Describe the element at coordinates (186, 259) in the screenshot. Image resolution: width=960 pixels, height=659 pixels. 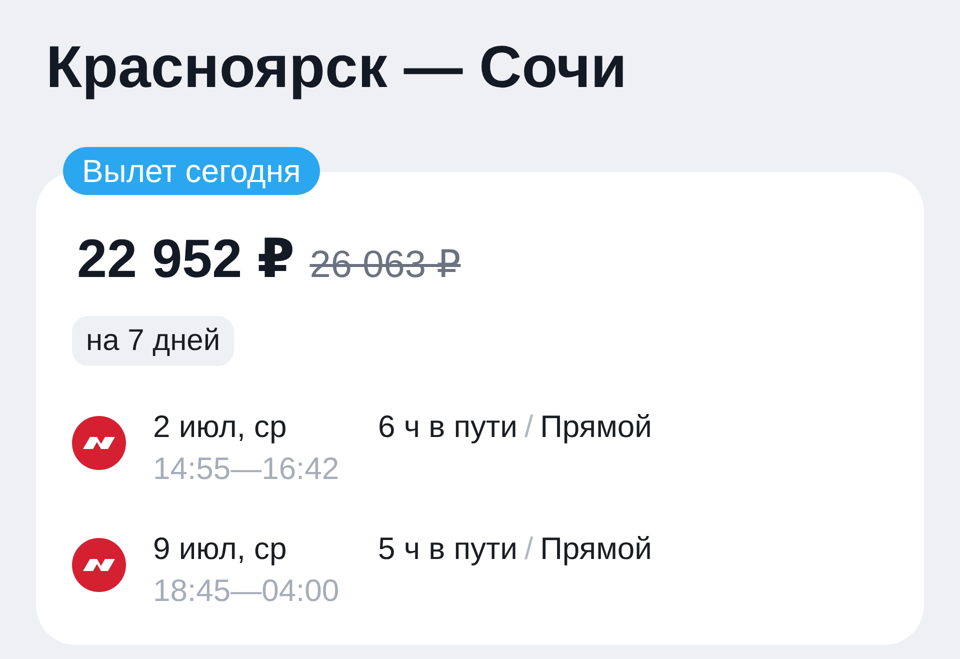
I see `price: 22 952 ₽` at that location.